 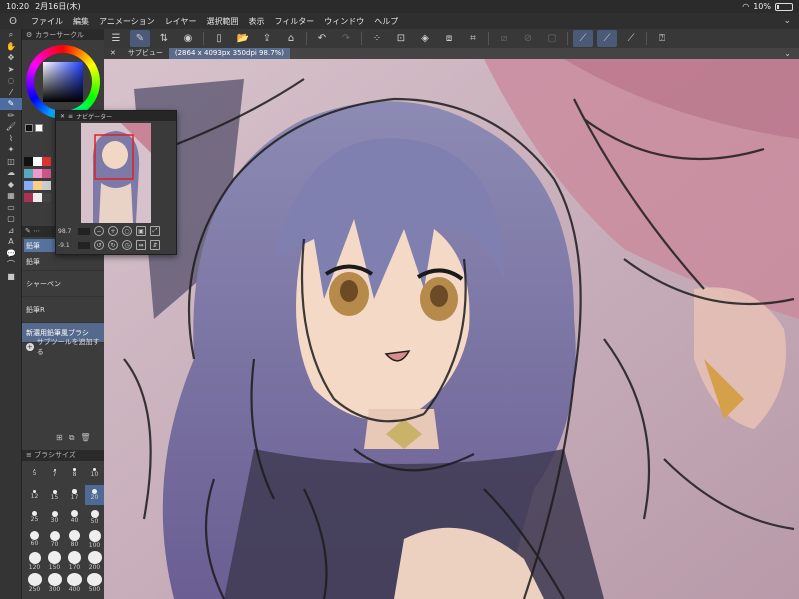 What do you see at coordinates (11, 231) in the screenshot?
I see `ruler-tool-icon: ⊿` at bounding box center [11, 231].